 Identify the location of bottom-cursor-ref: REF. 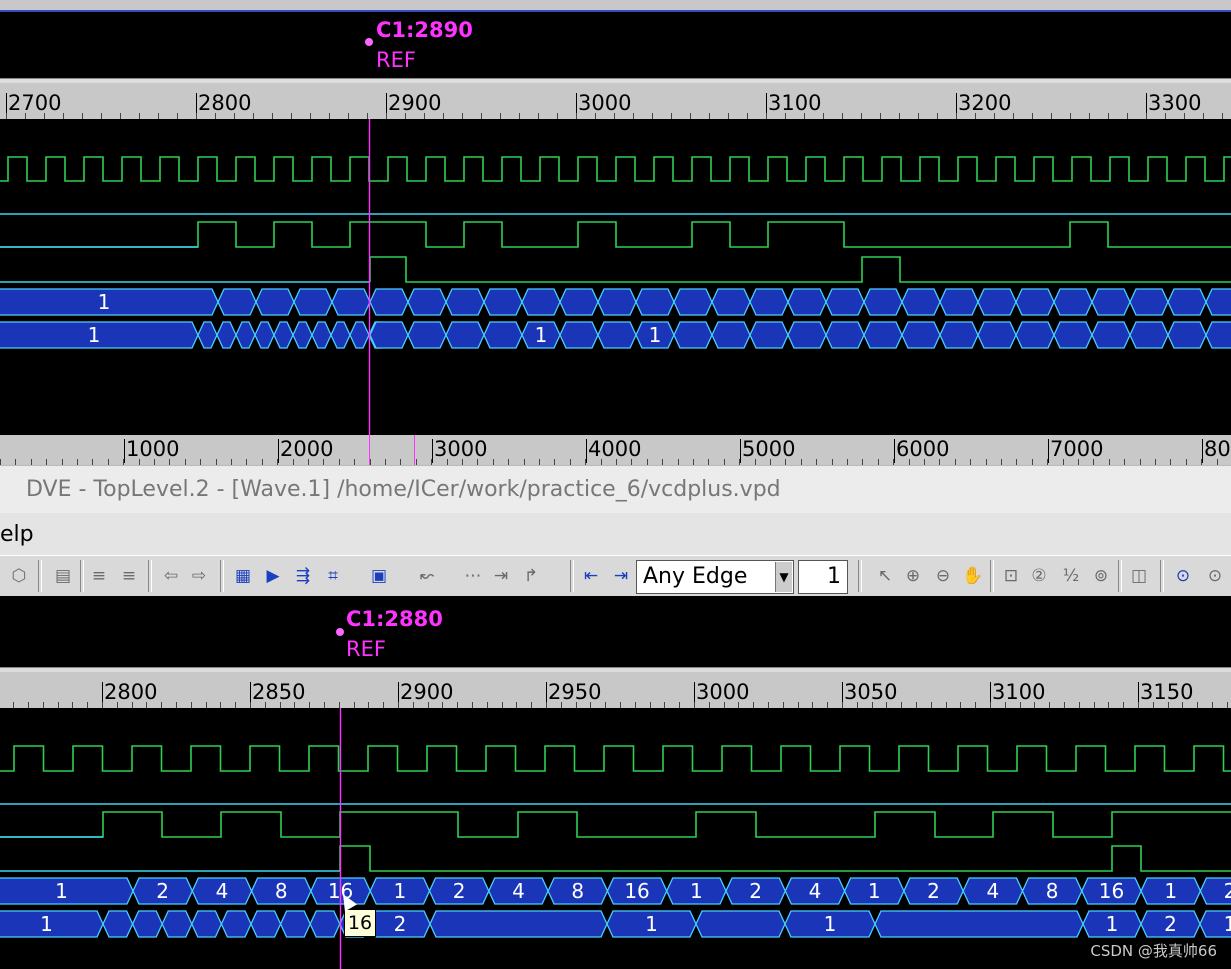
(366, 649).